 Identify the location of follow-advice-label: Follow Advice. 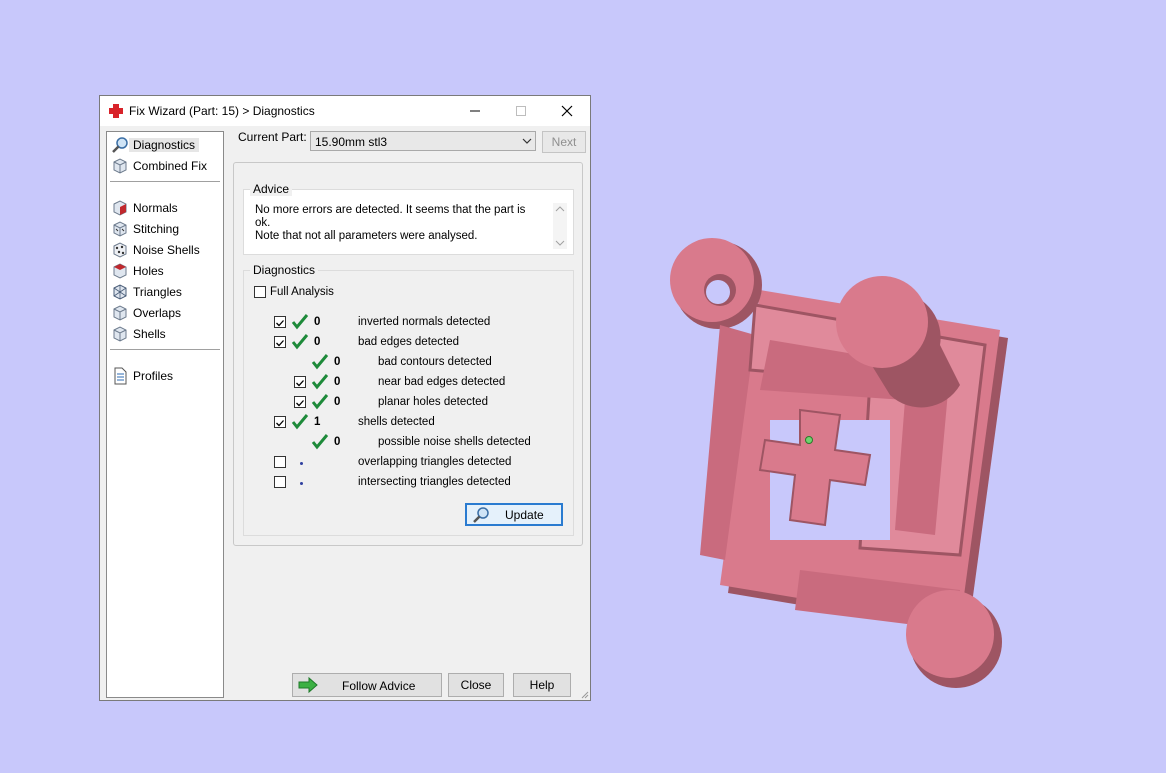
(379, 686).